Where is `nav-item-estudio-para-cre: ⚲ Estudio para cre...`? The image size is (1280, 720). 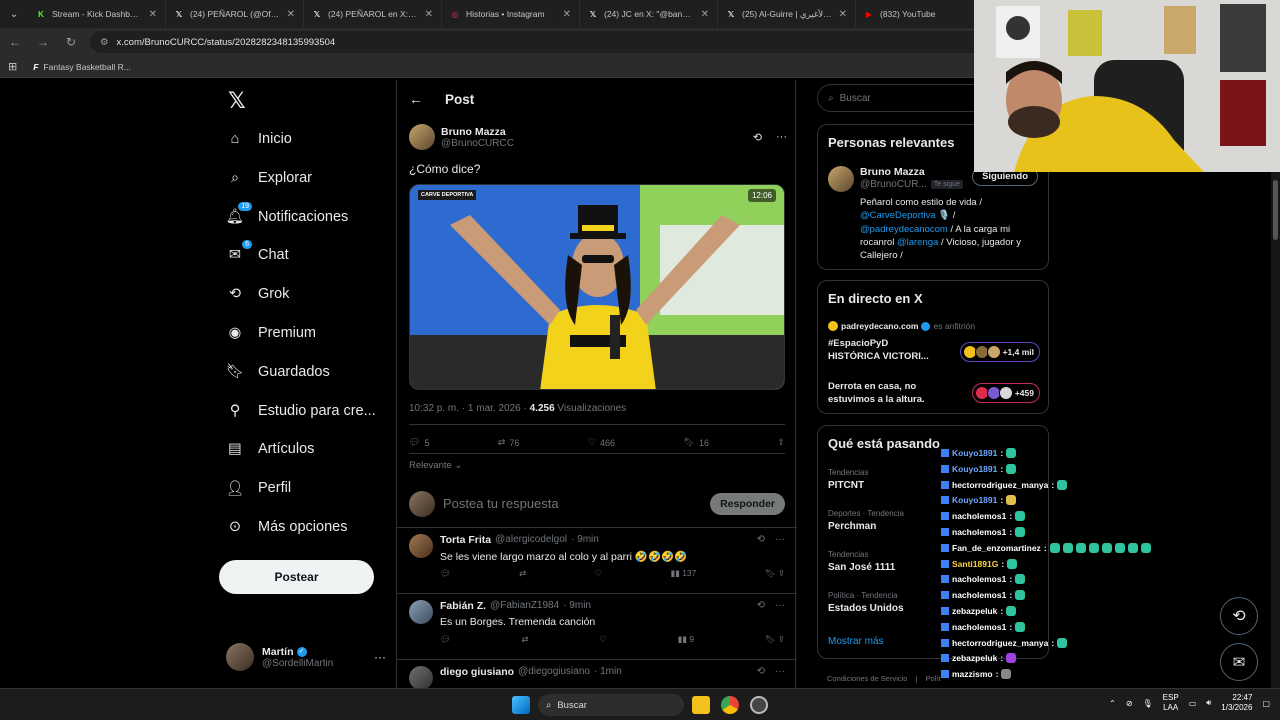 nav-item-estudio-para-cre: ⚲ Estudio para cre... is located at coordinates (301, 411).